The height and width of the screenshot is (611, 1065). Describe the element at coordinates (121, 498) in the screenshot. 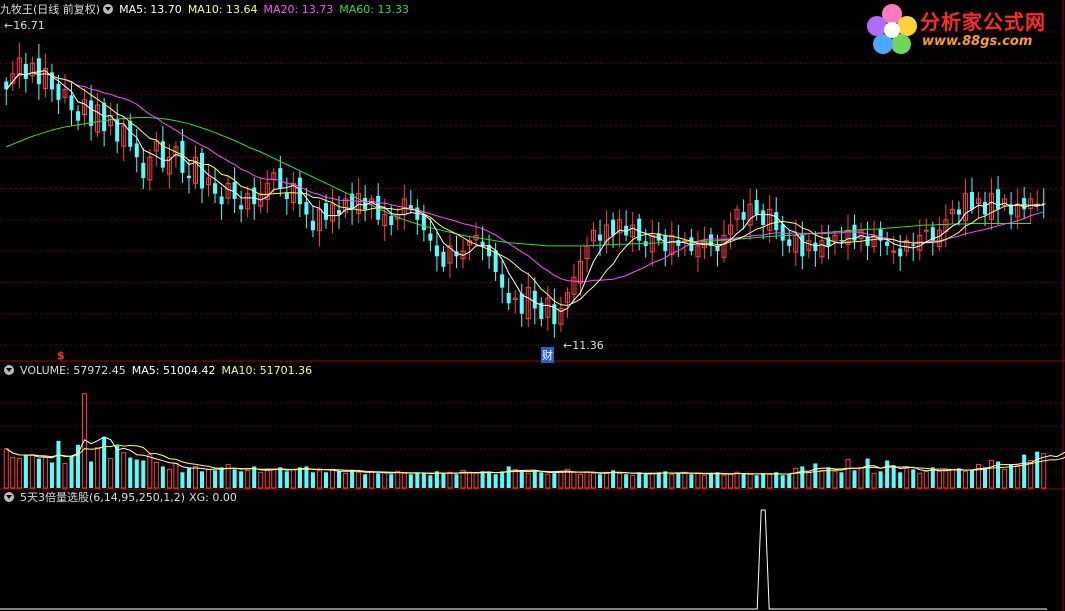

I see `indicator-panel-header: 5天3倍量选股(6,14,95,250,1,2) XG: 0.00` at that location.